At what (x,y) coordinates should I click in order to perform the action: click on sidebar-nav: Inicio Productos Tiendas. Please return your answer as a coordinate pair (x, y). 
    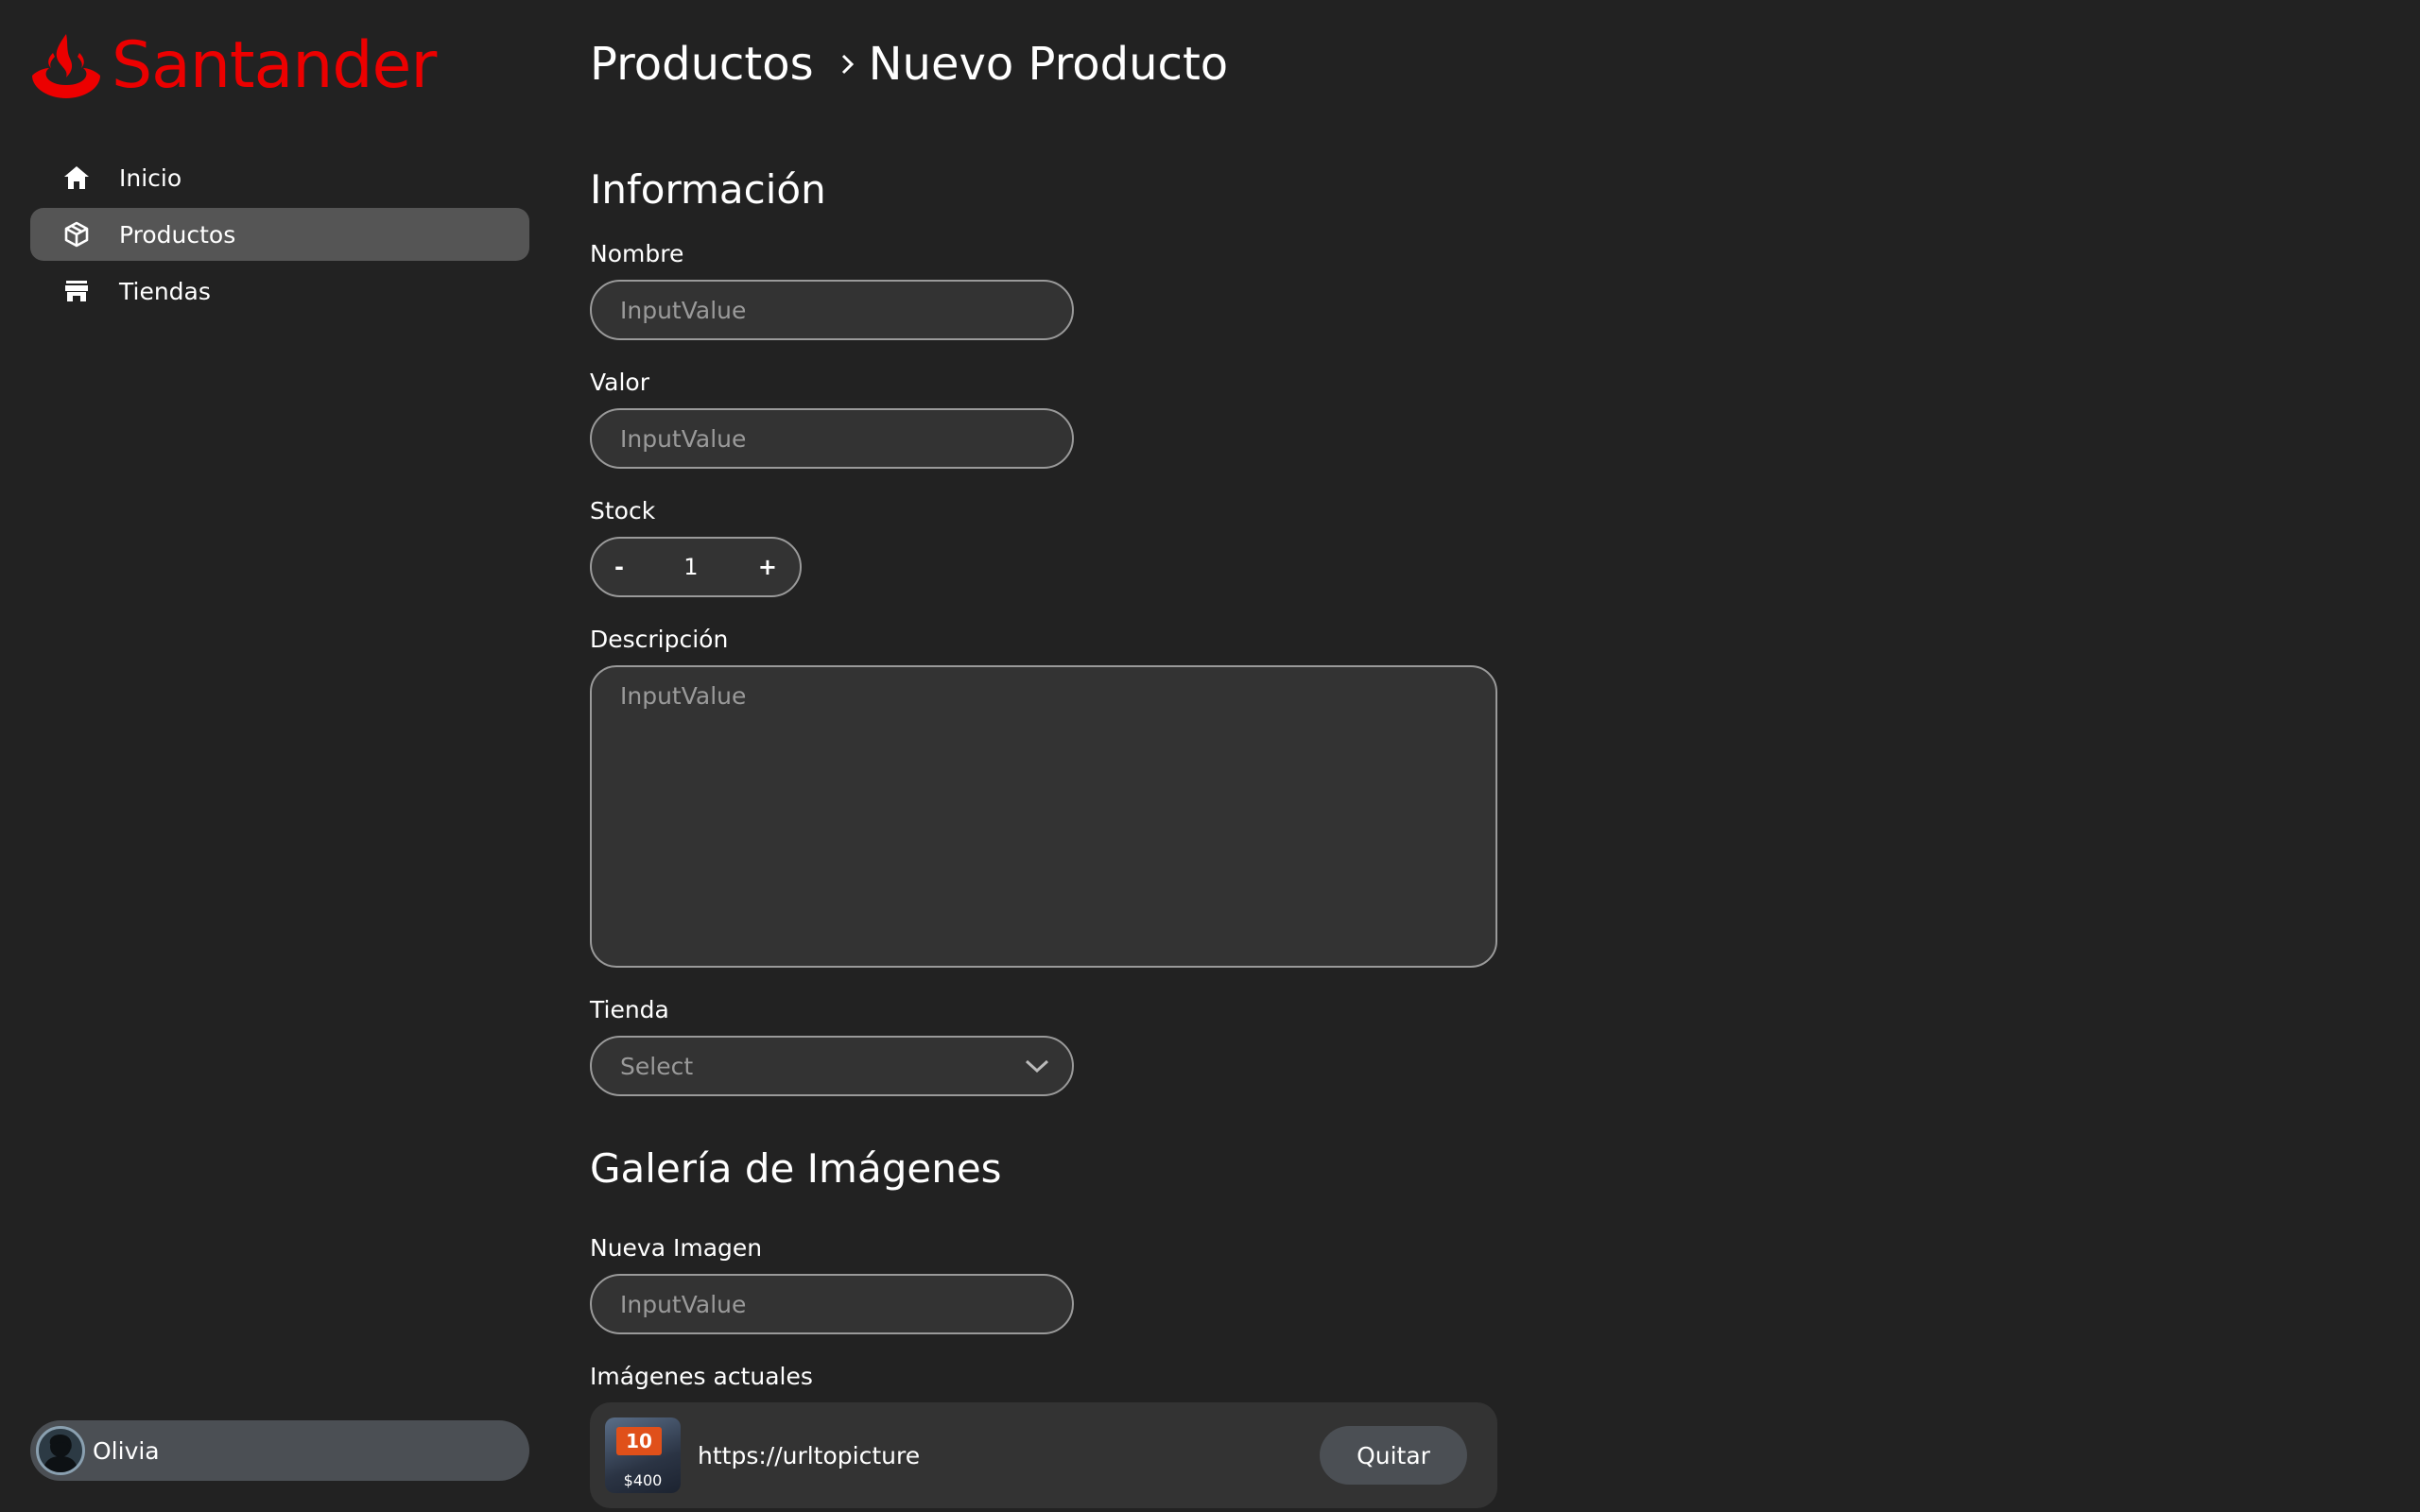
    Looking at the image, I should click on (279, 236).